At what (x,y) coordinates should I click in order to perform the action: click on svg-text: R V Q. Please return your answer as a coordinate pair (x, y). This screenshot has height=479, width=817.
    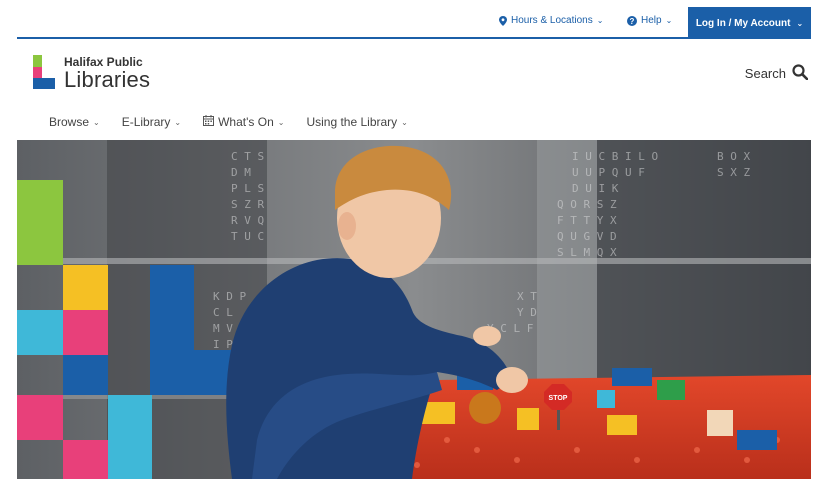
    Looking at the image, I should click on (247, 220).